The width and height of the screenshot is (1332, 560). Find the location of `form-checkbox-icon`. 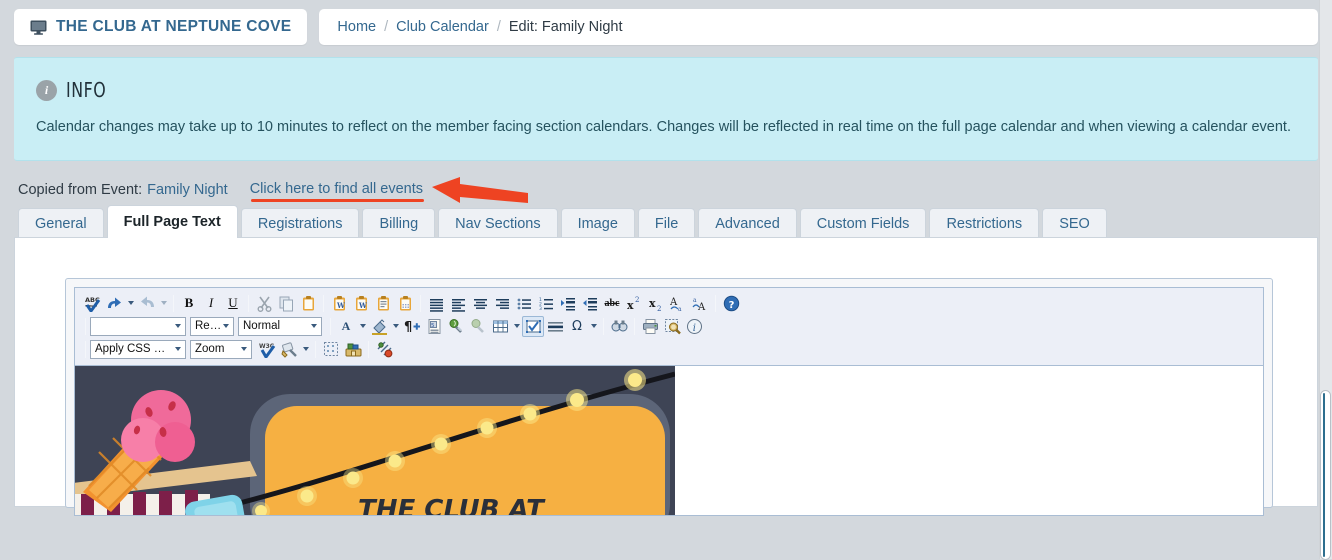

form-checkbox-icon is located at coordinates (533, 326).